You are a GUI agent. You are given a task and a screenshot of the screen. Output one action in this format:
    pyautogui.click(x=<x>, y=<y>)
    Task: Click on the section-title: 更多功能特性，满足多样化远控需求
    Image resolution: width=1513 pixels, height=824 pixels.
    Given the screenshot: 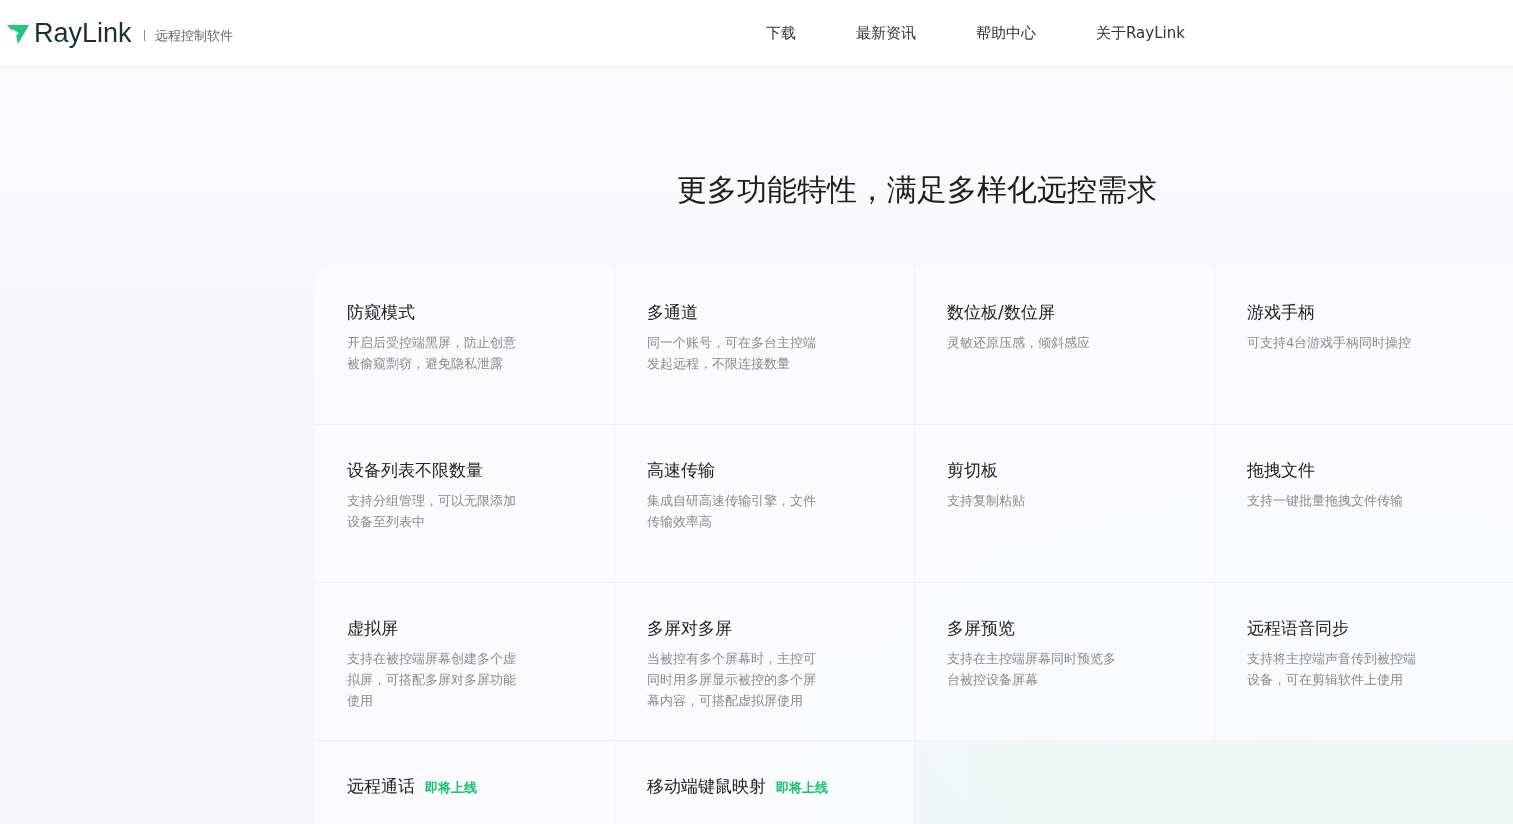 What is the action you would take?
    pyautogui.click(x=916, y=190)
    